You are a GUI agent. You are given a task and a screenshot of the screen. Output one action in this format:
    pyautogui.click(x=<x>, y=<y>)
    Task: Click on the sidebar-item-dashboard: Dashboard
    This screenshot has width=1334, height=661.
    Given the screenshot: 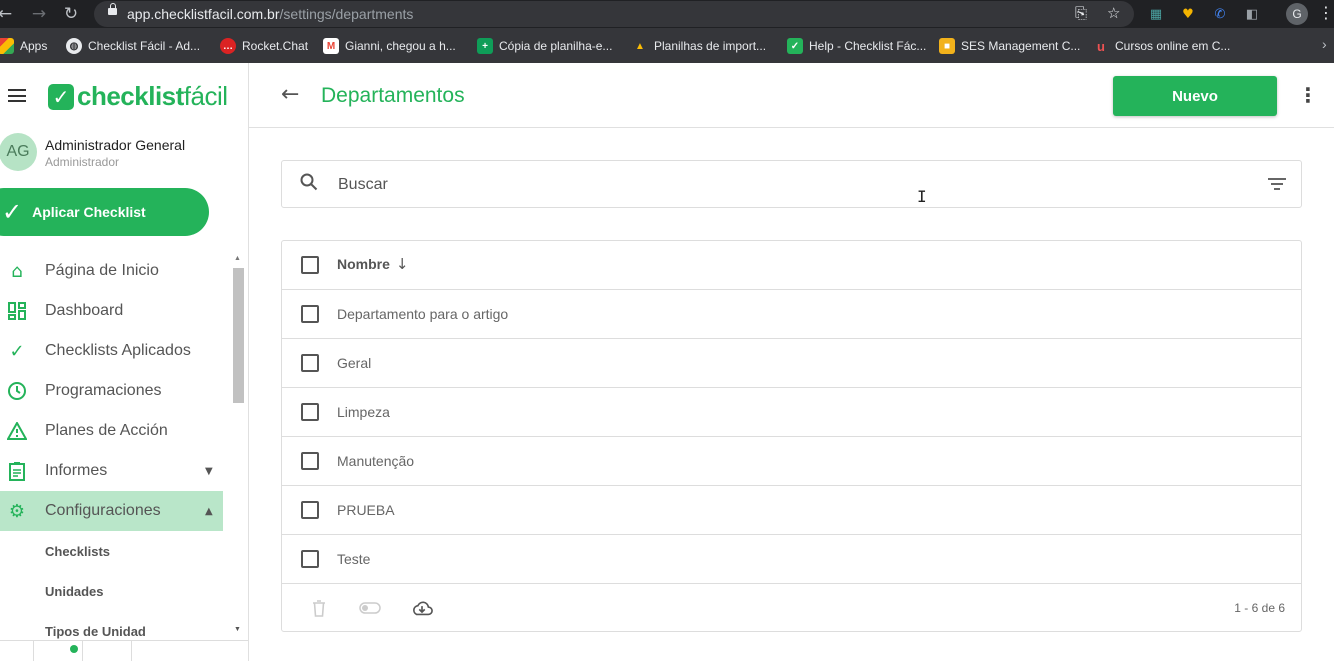 What is the action you would take?
    pyautogui.click(x=111, y=311)
    